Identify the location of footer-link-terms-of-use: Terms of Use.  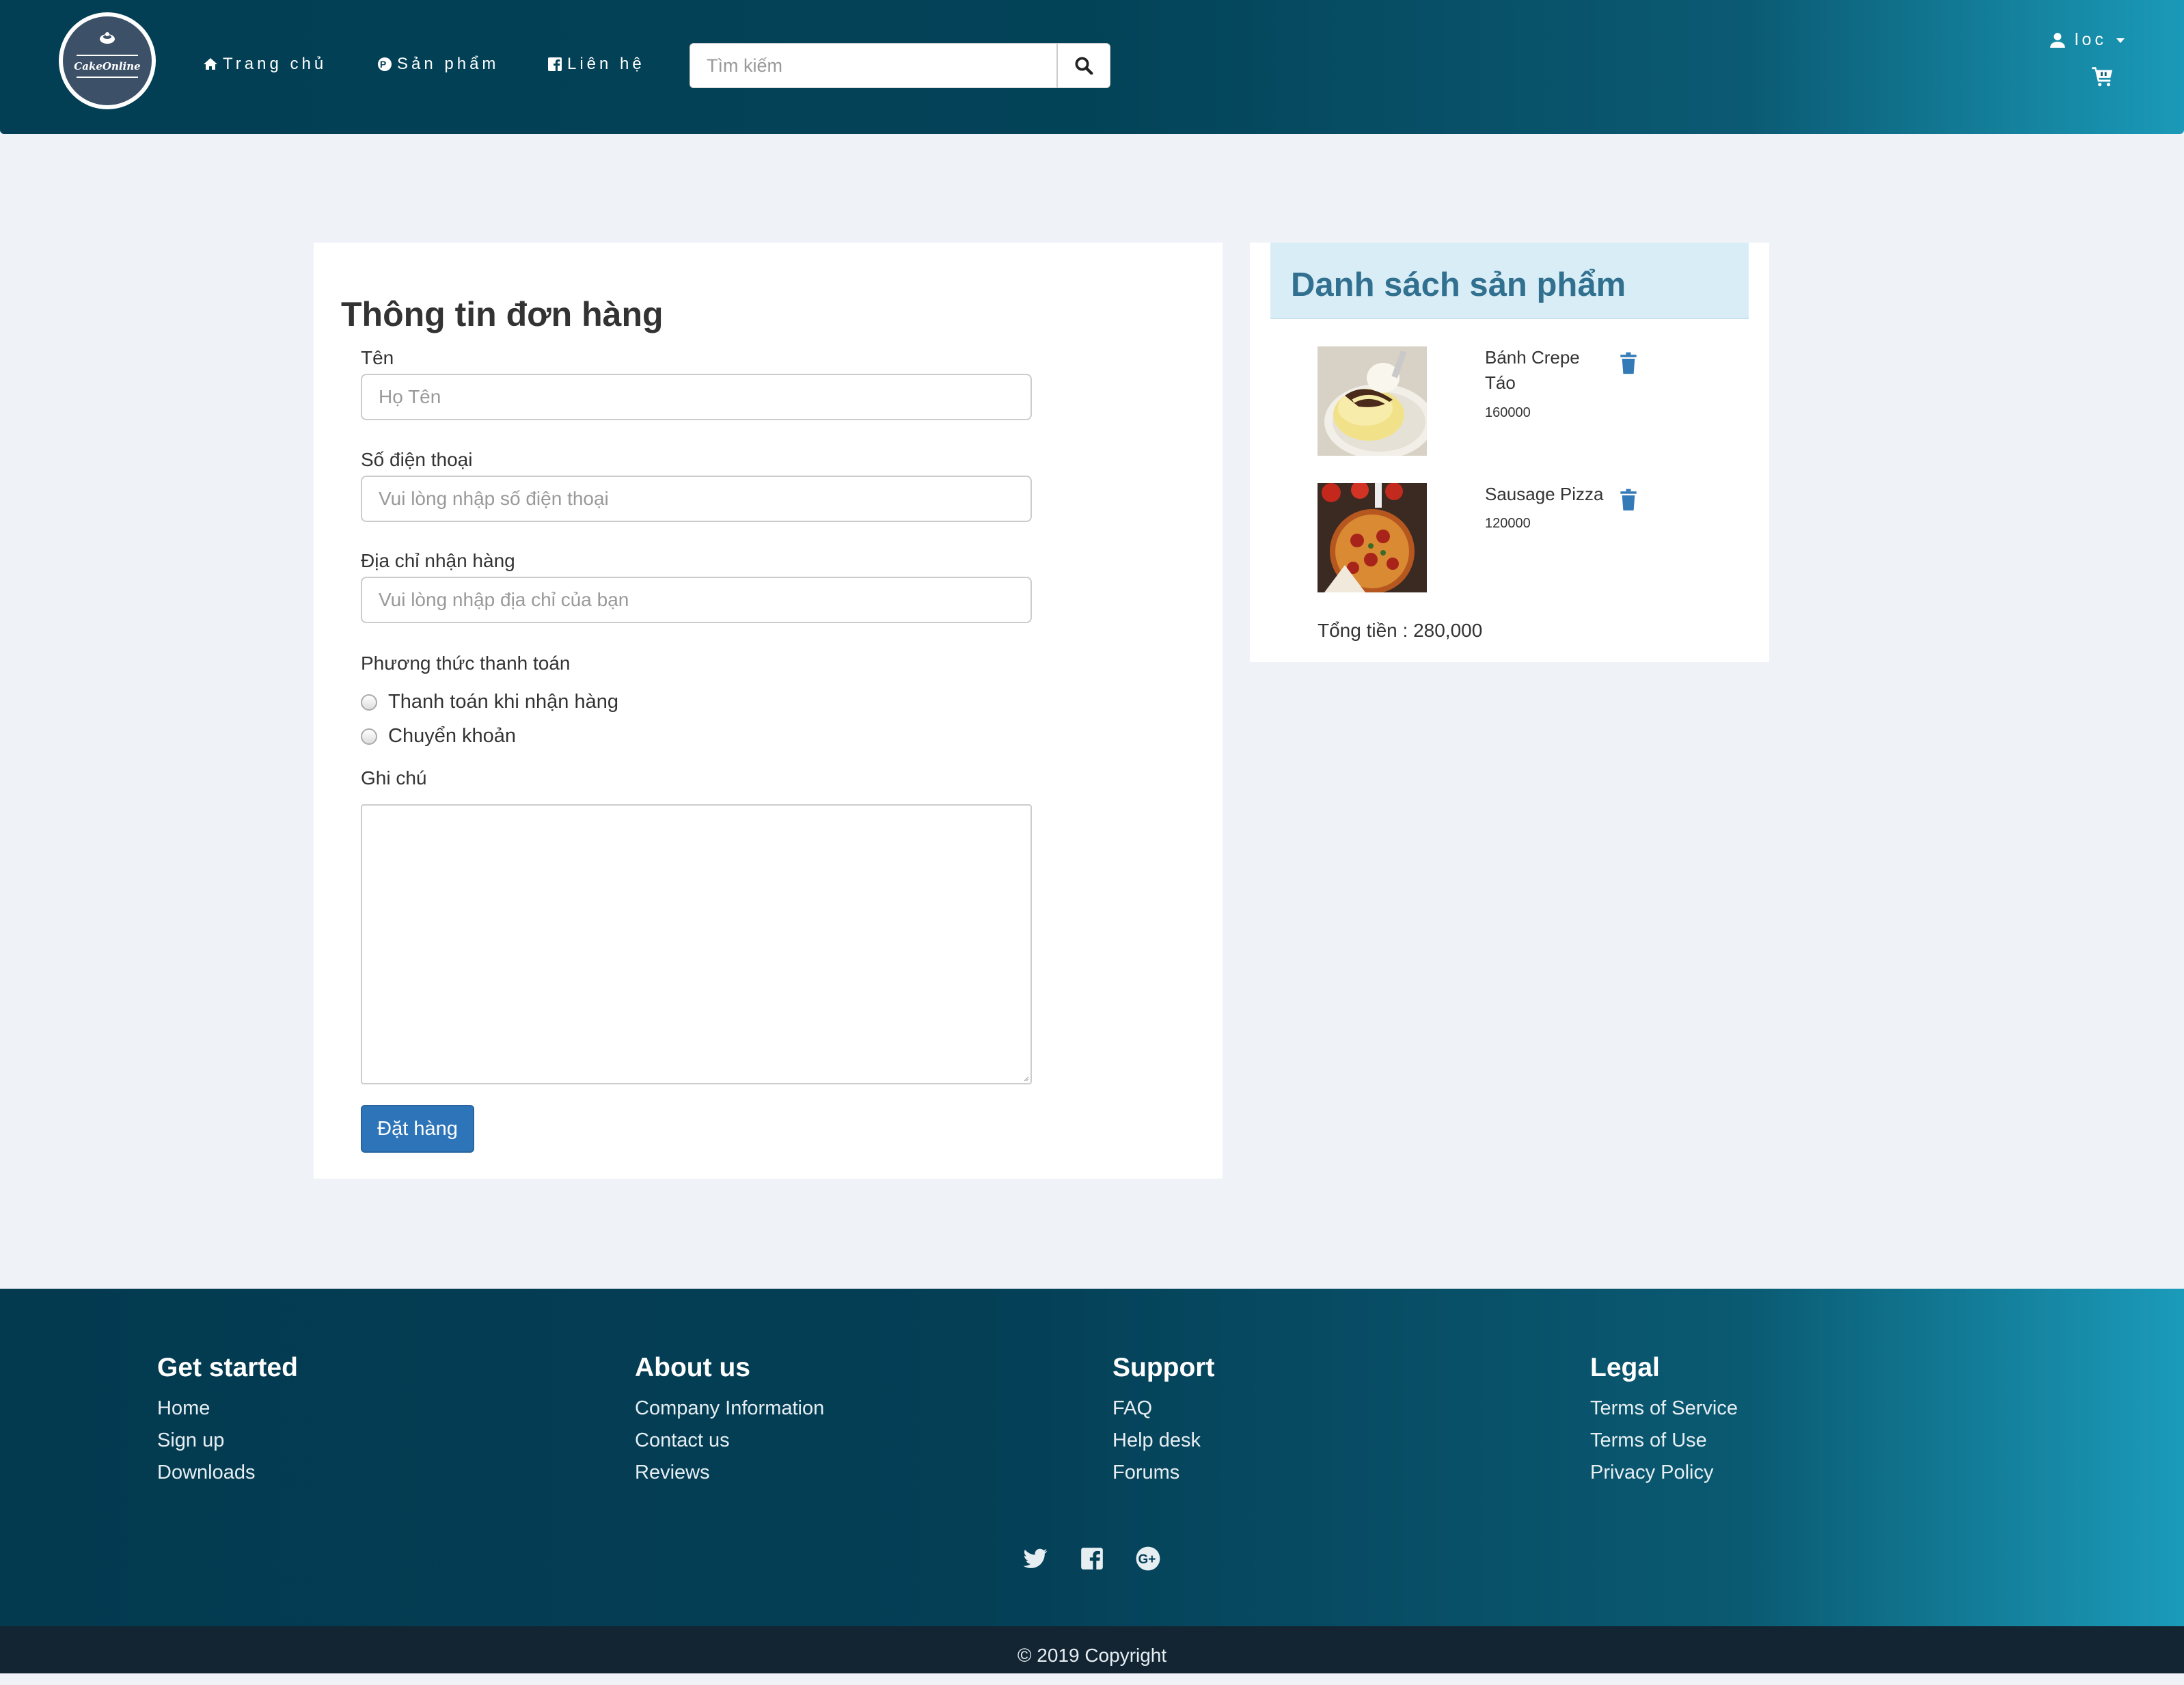
(1664, 1441).